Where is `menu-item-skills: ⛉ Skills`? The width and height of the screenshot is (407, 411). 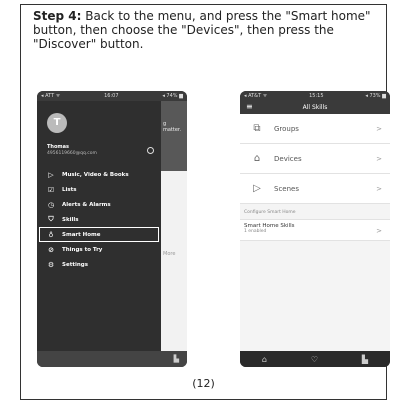
menu-item-skills: ⛉ Skills is located at coordinates (99, 219).